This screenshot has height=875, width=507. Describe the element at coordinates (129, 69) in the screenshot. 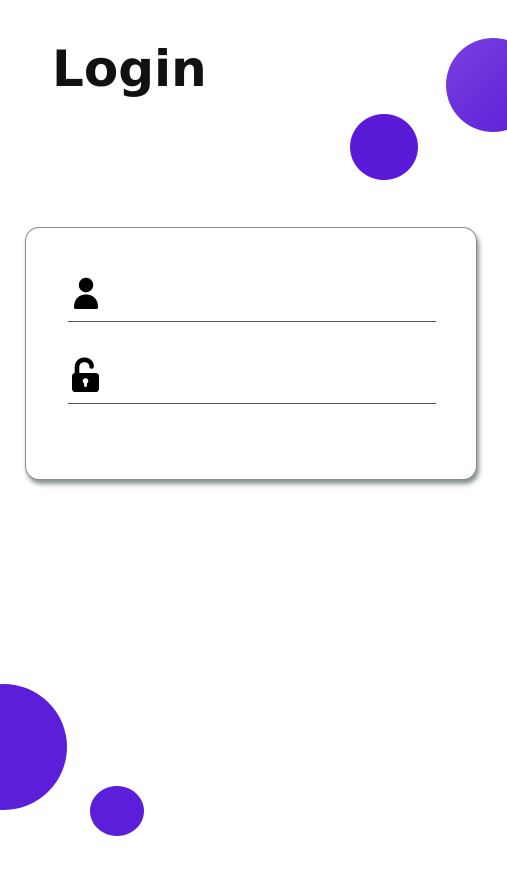

I see `page-title: Login` at that location.